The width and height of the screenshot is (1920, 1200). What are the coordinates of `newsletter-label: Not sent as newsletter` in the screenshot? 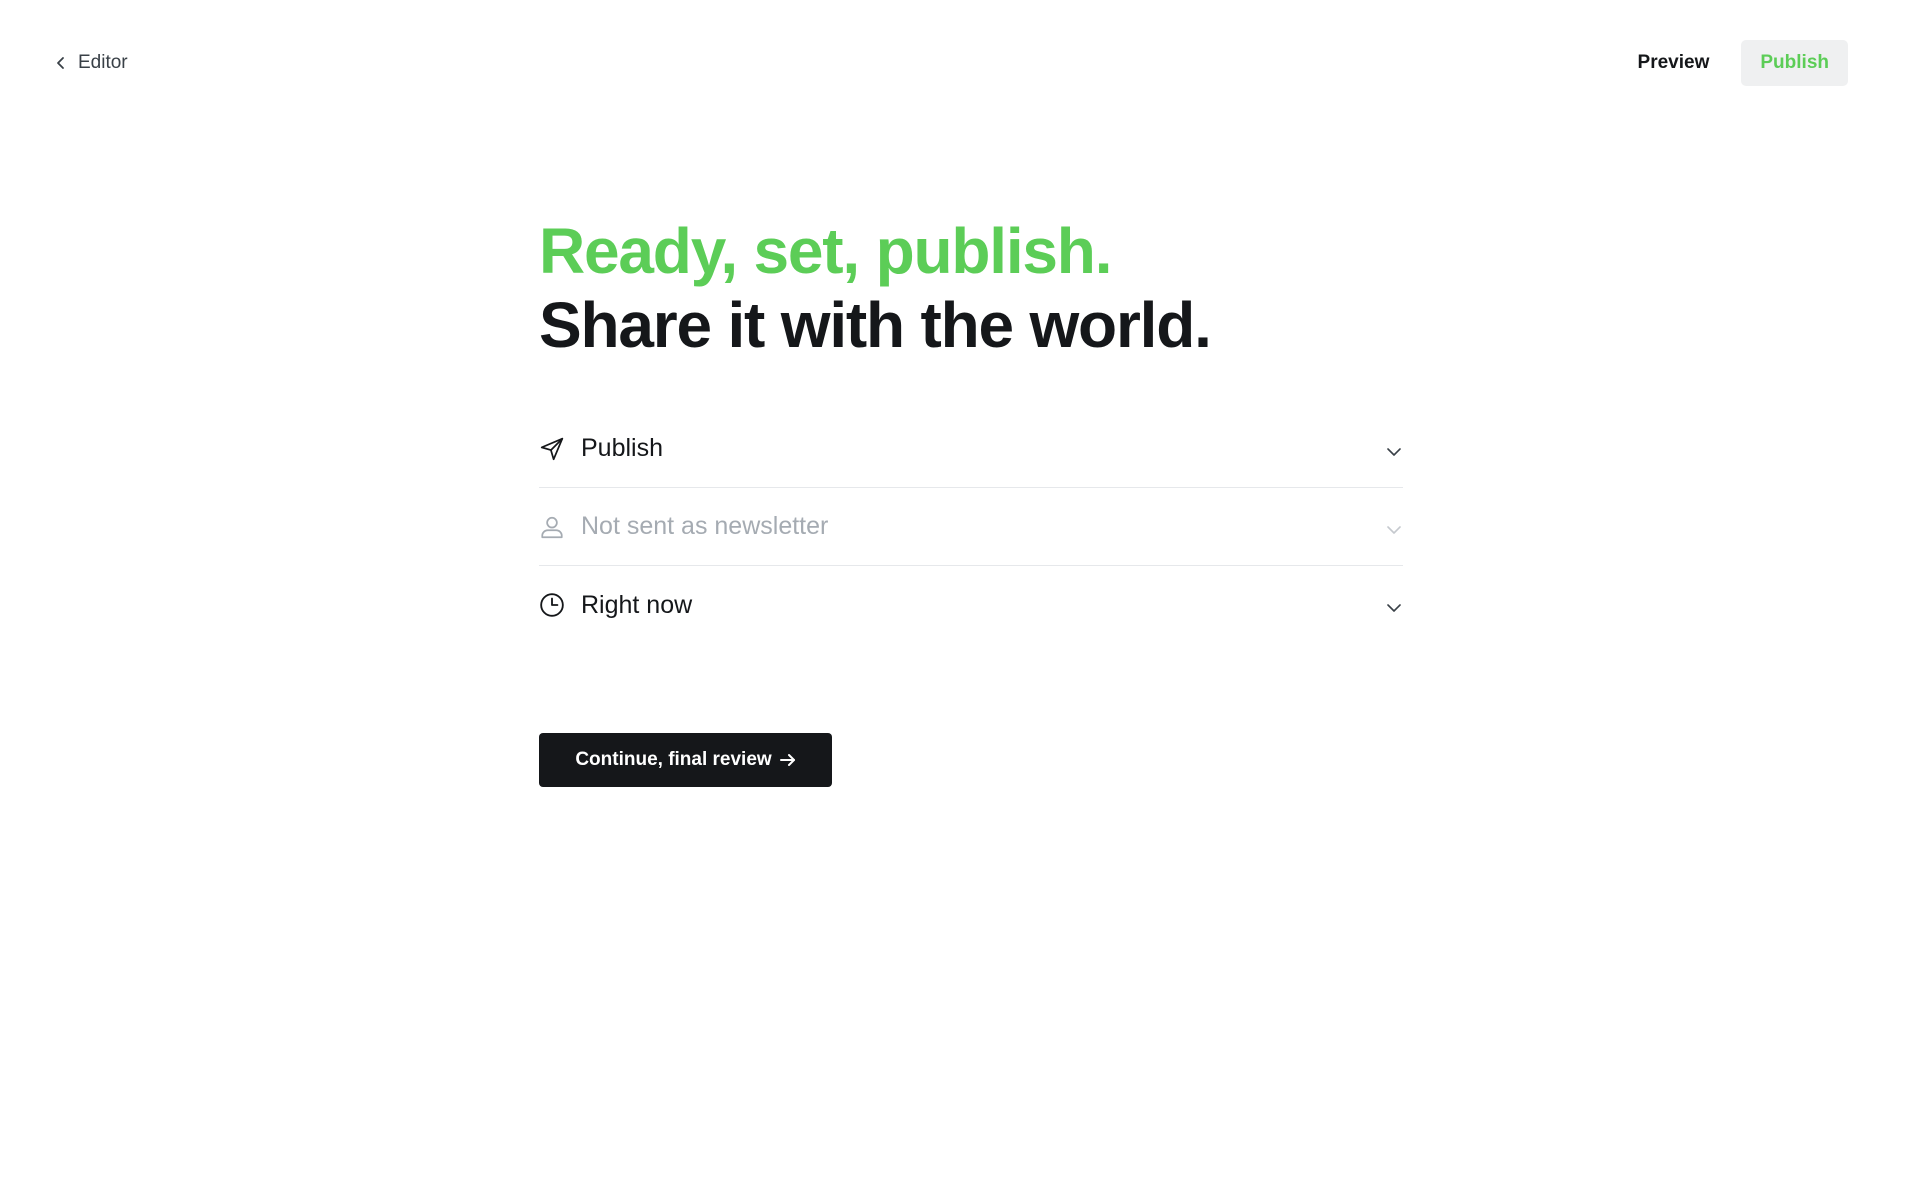 It's located at (705, 526).